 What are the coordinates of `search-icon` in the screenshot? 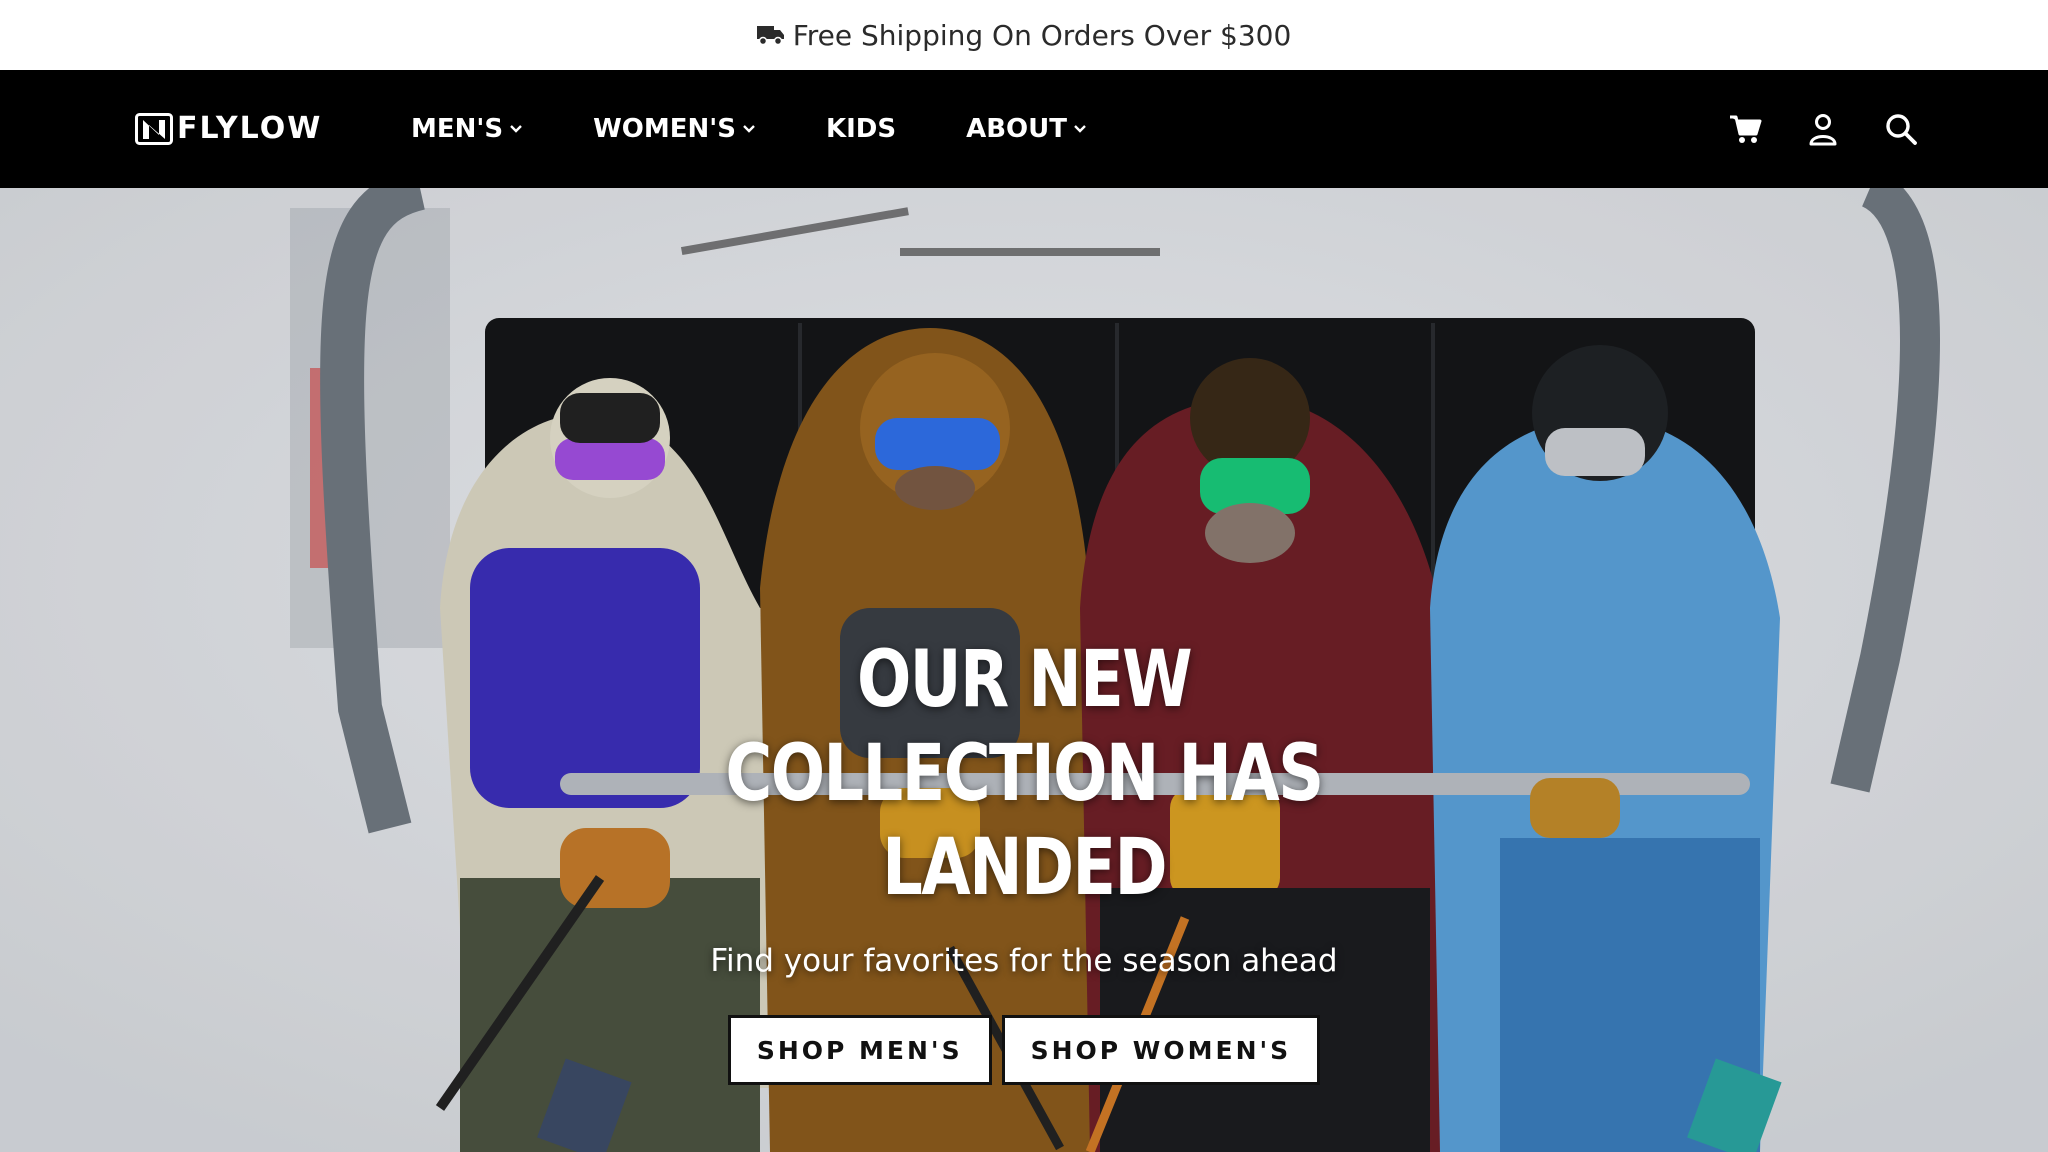 It's located at (1901, 129).